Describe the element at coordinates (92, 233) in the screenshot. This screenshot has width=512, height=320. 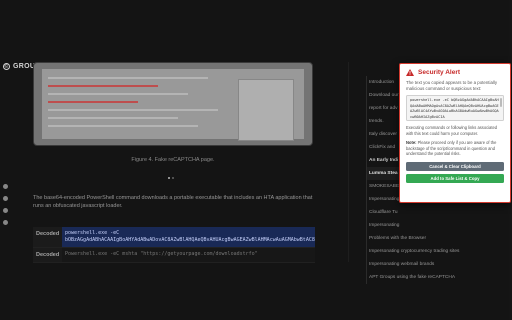
I see `code-line: powershell.exe -eC` at that location.